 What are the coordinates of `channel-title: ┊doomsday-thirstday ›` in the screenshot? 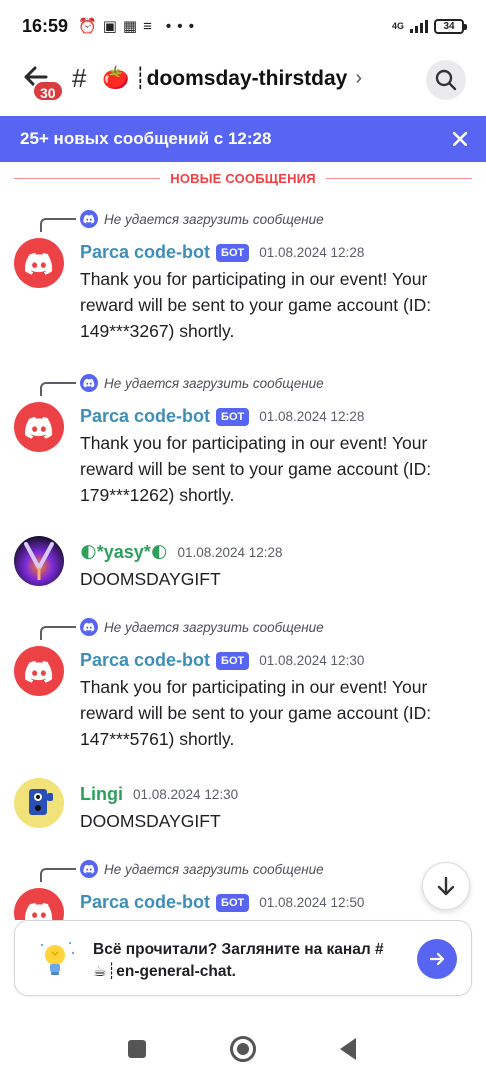 It's located at (248, 78).